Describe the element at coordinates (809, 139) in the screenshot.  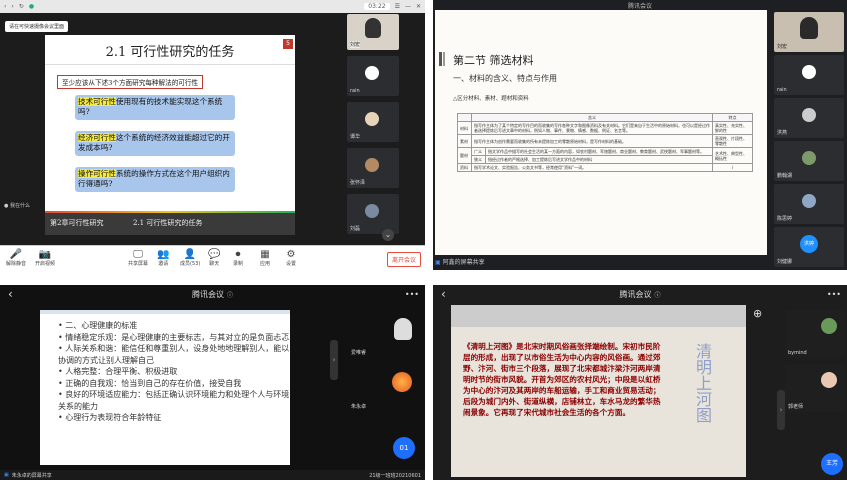
I see `participant-strip: 刘宏 rain 洪燕 鹏翰湖 陈思婷 洪婷 刘健娜` at that location.